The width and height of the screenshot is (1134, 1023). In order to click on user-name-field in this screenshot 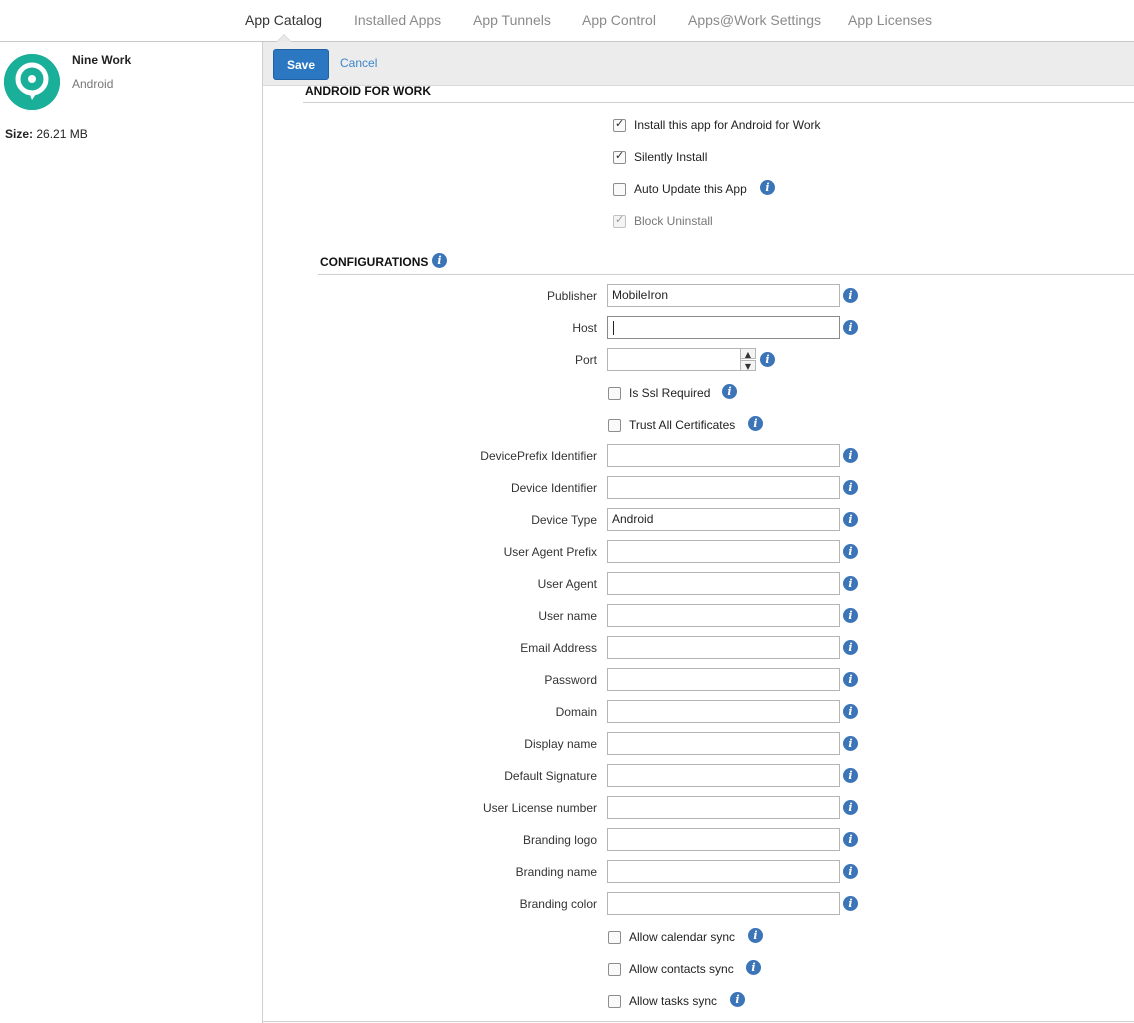, I will do `click(723, 615)`.